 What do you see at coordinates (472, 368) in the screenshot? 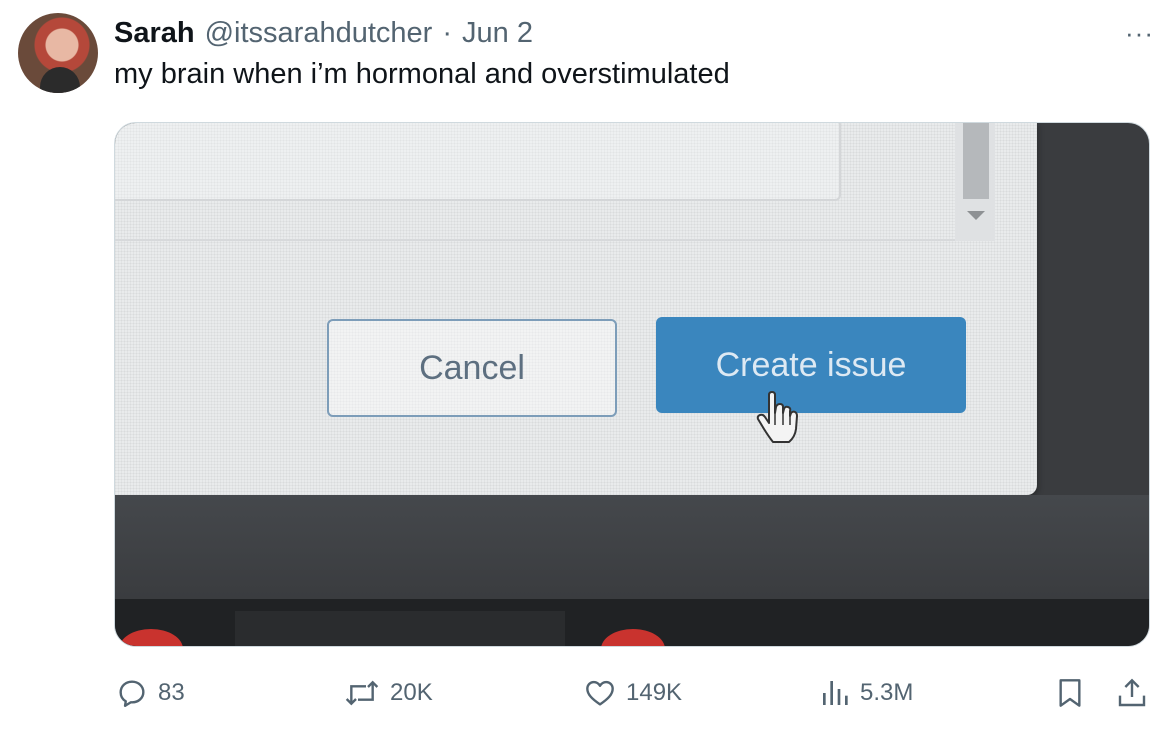
I see `photo-cancel-button: Cancel` at bounding box center [472, 368].